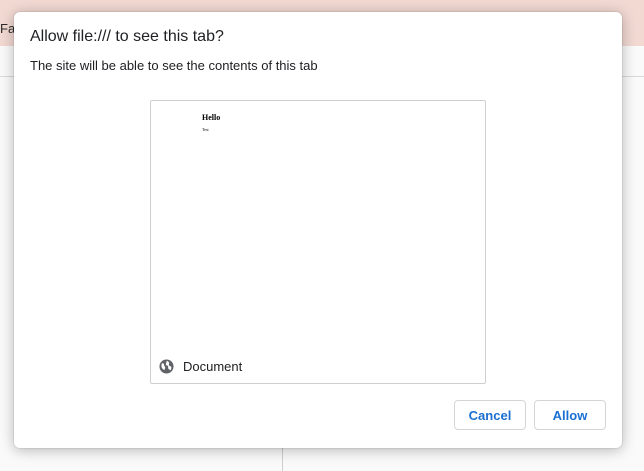 The height and width of the screenshot is (471, 644). What do you see at coordinates (205, 129) in the screenshot?
I see `preview-body-text: Test` at bounding box center [205, 129].